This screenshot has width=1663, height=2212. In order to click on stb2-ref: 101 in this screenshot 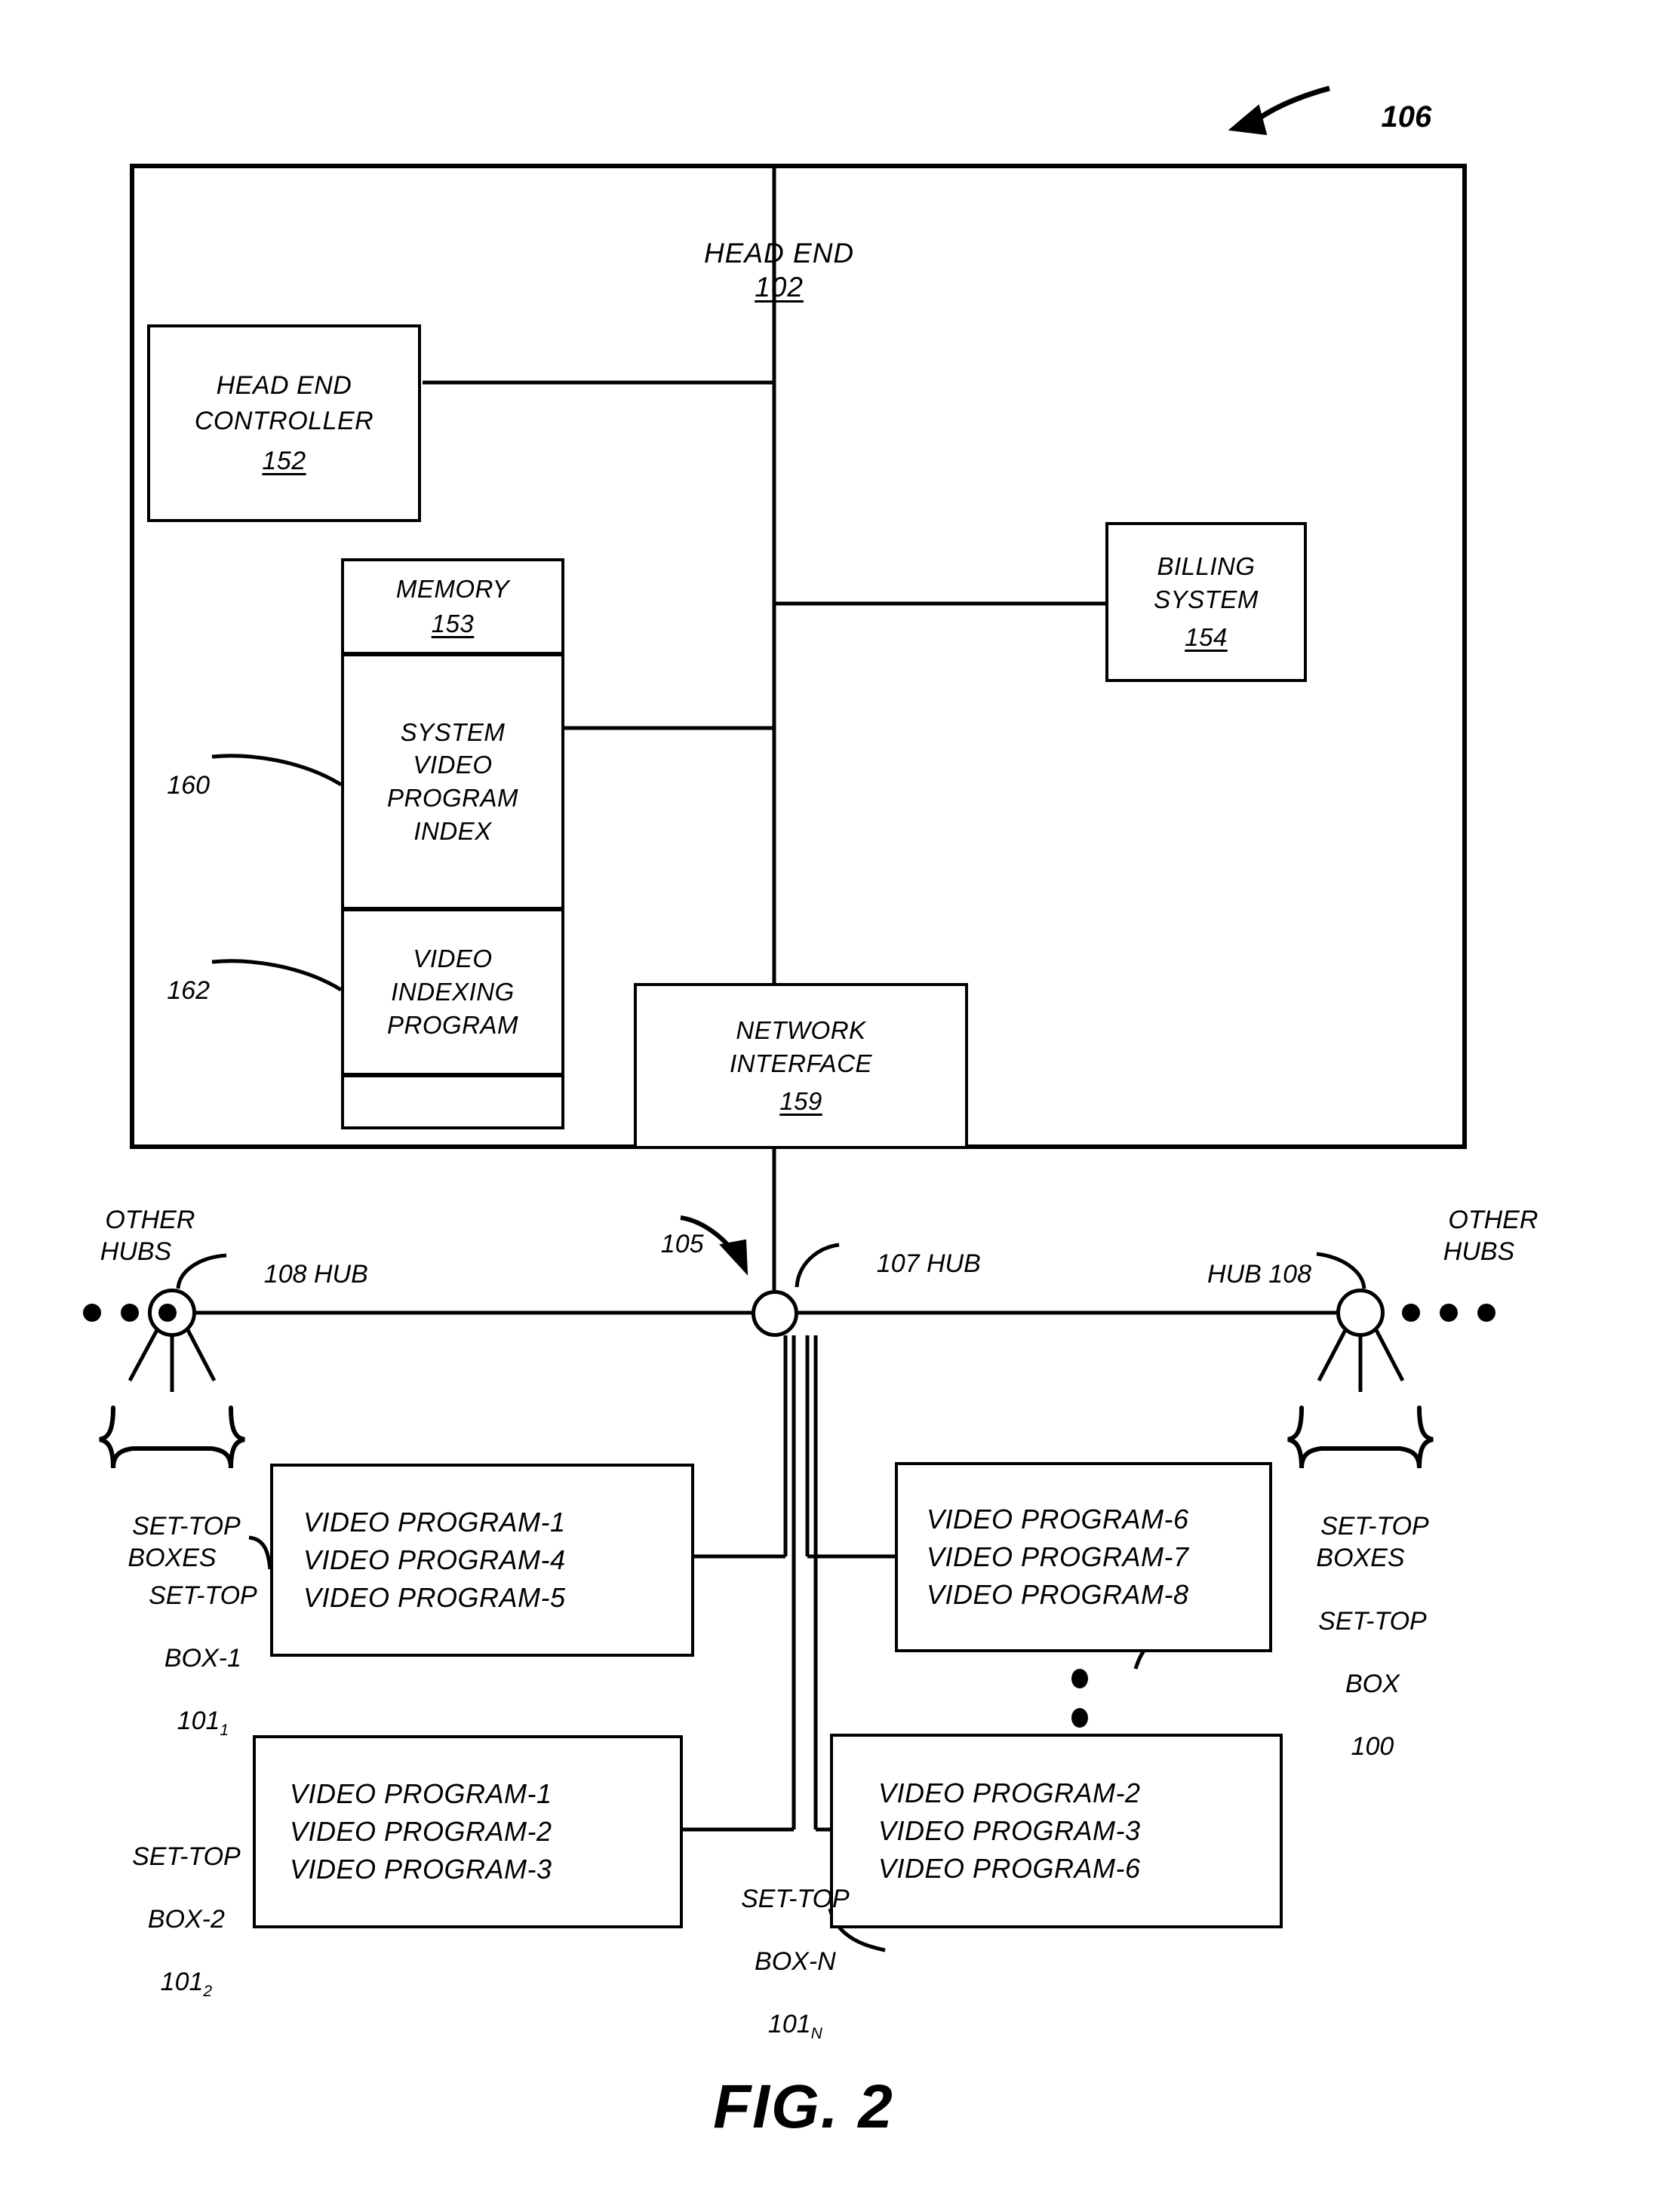, I will do `click(182, 1982)`.